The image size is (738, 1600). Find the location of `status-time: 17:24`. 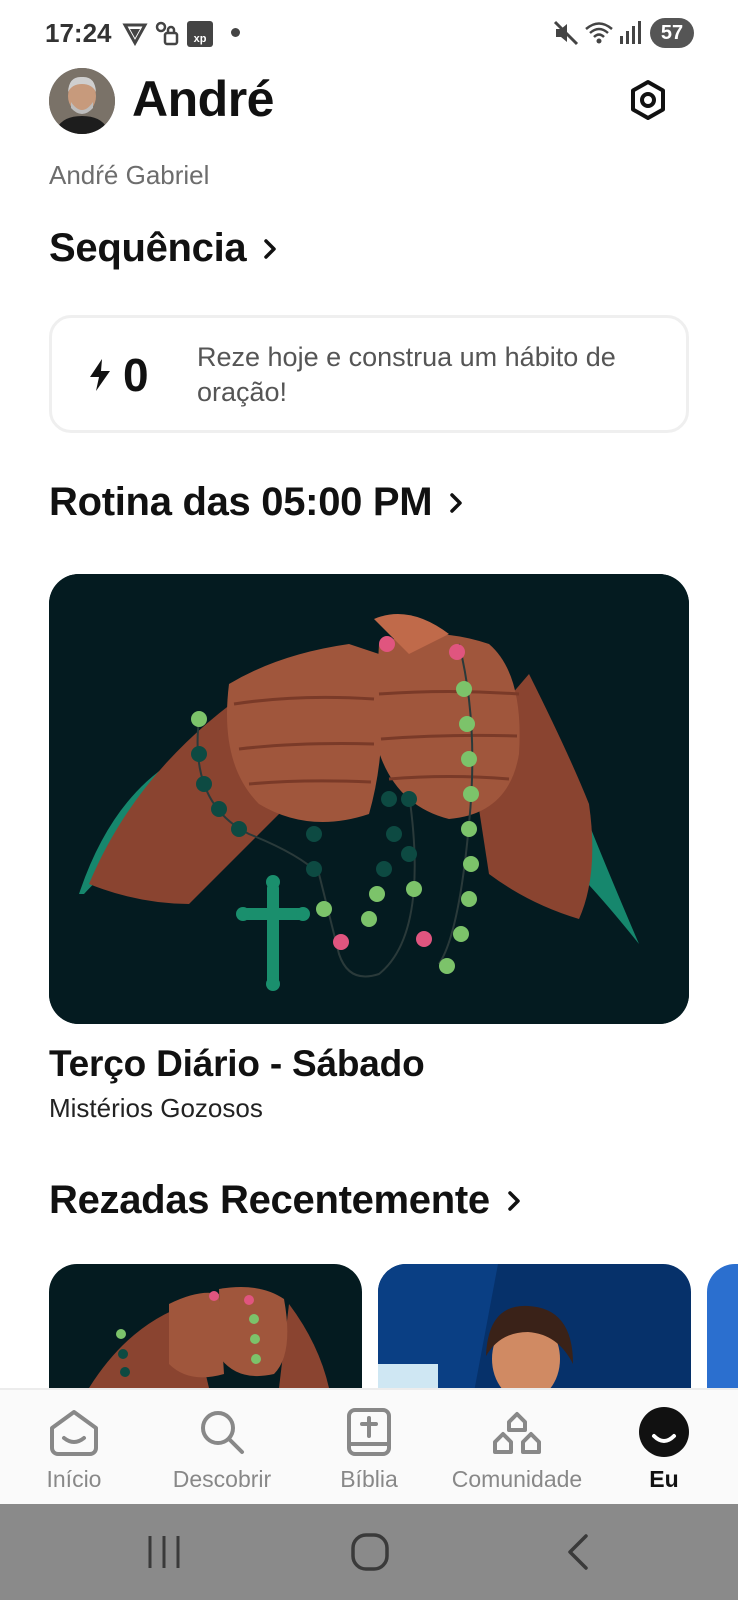

status-time: 17:24 is located at coordinates (78, 33).